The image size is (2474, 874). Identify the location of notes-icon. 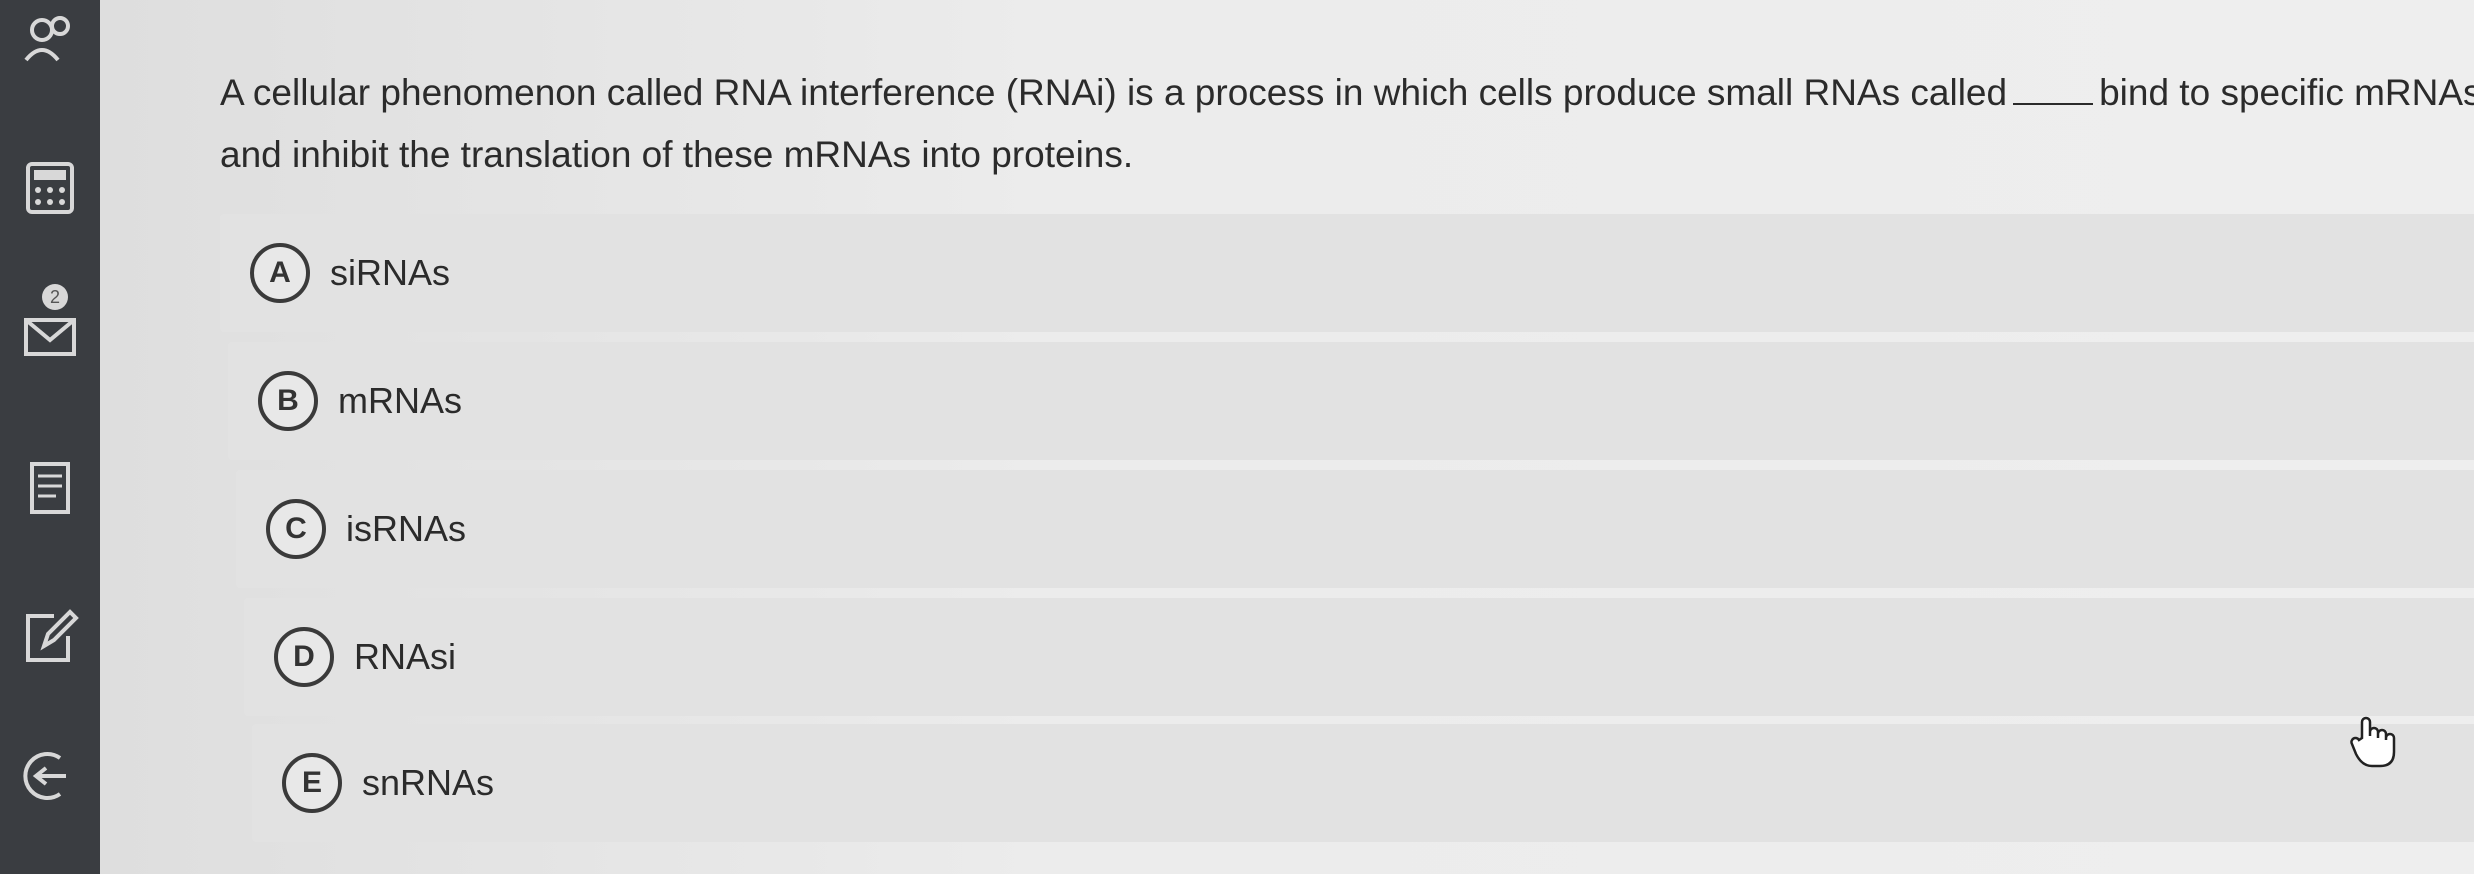
(50, 488).